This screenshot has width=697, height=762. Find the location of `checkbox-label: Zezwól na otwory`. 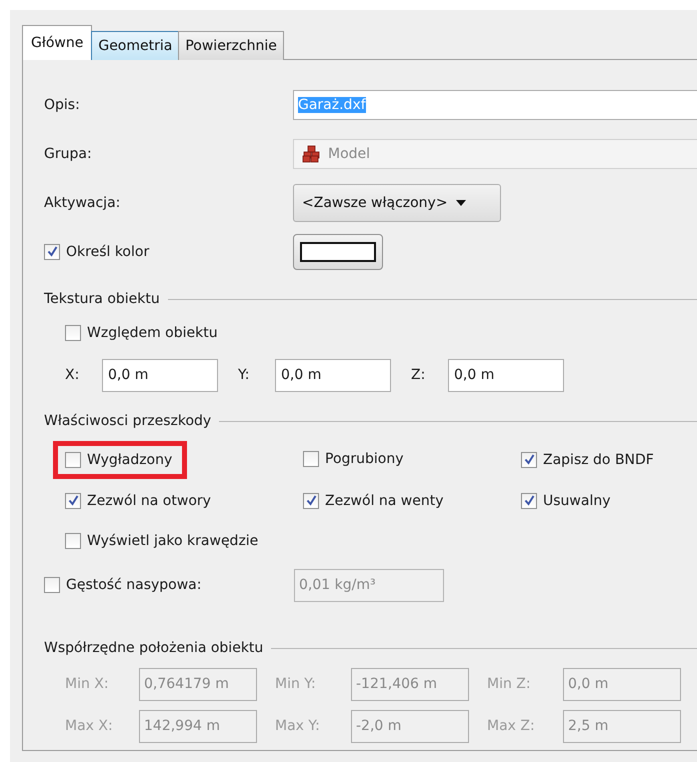

checkbox-label: Zezwól na otwory is located at coordinates (149, 500).